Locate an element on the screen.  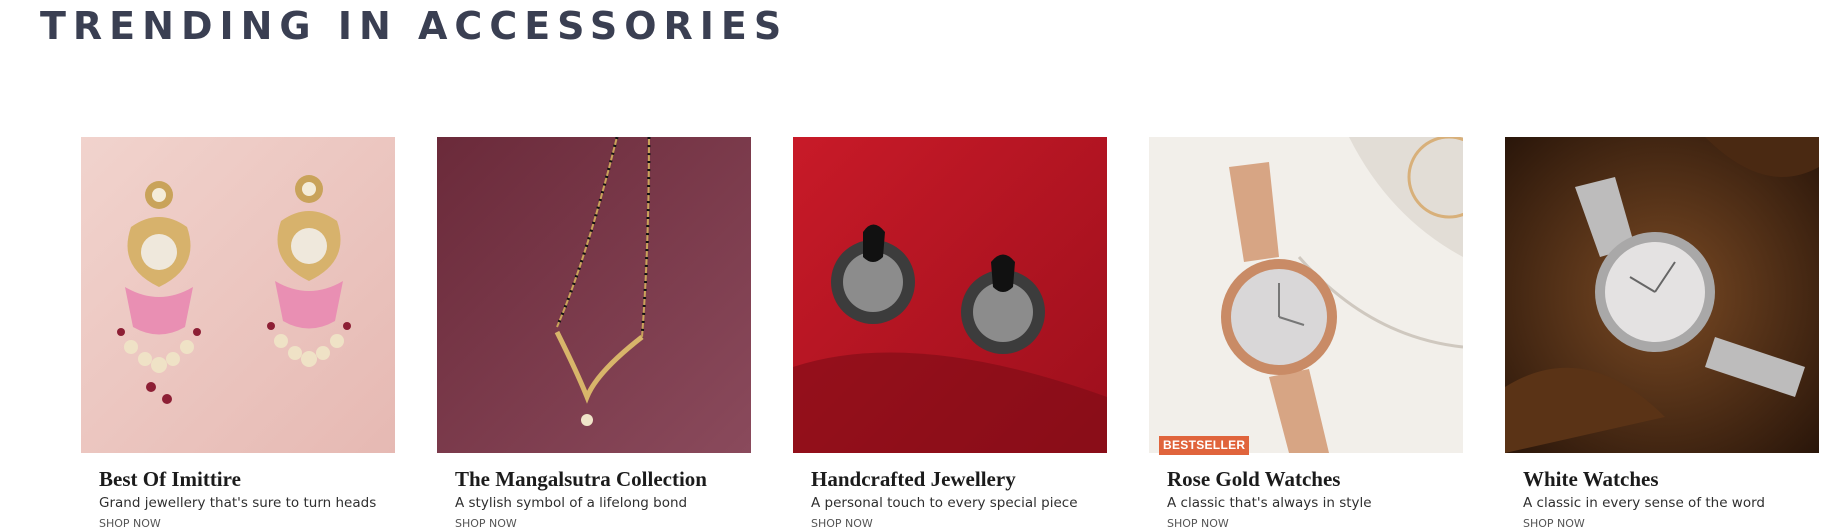
card-description: A stylish symbol of a lifelong bond is located at coordinates (571, 503).